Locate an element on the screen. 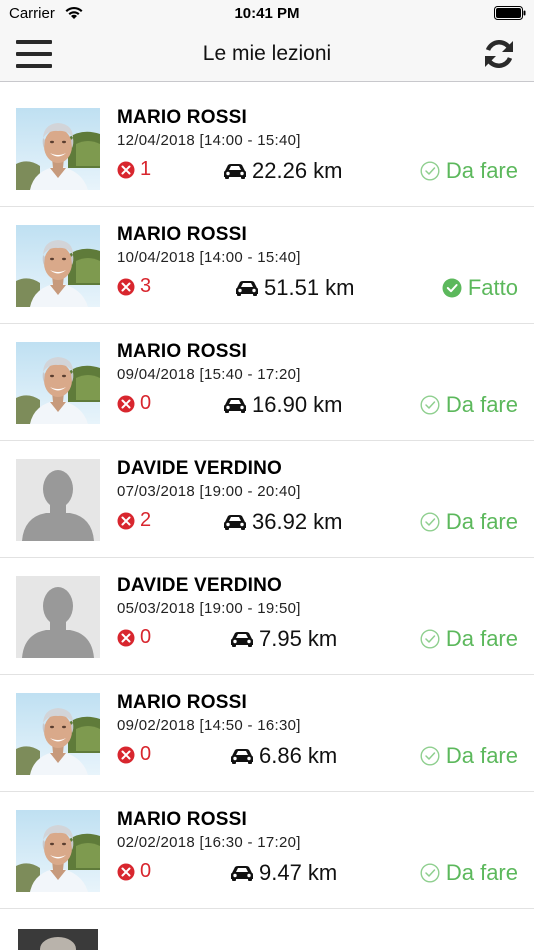 This screenshot has width=534, height=950. distance: 51.51 km is located at coordinates (295, 287).